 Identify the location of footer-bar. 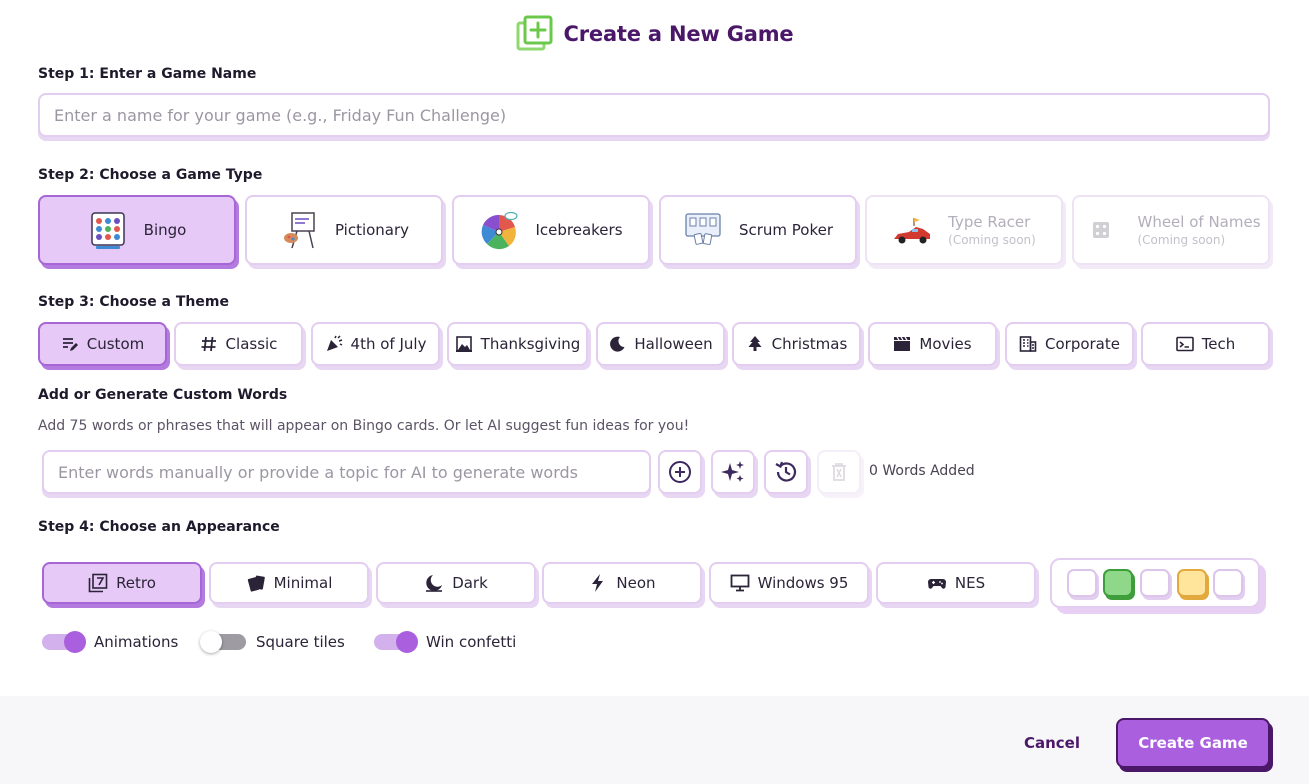
(654, 740).